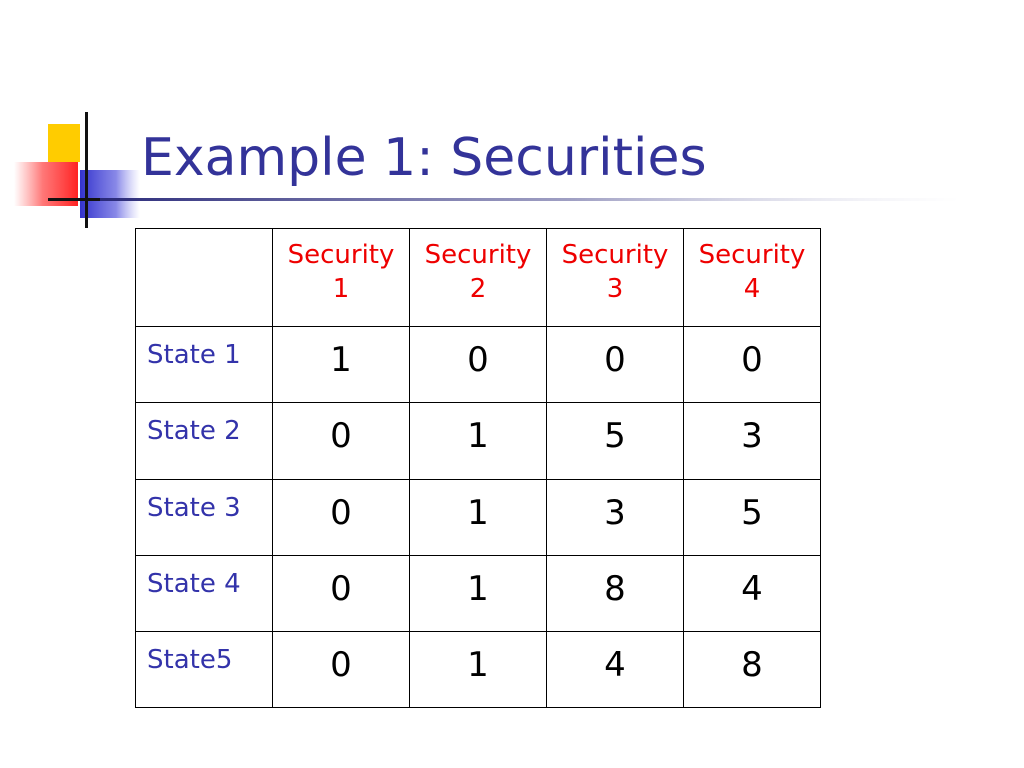 Image resolution: width=1024 pixels, height=768 pixels. I want to click on row-label: State 4, so click(204, 593).